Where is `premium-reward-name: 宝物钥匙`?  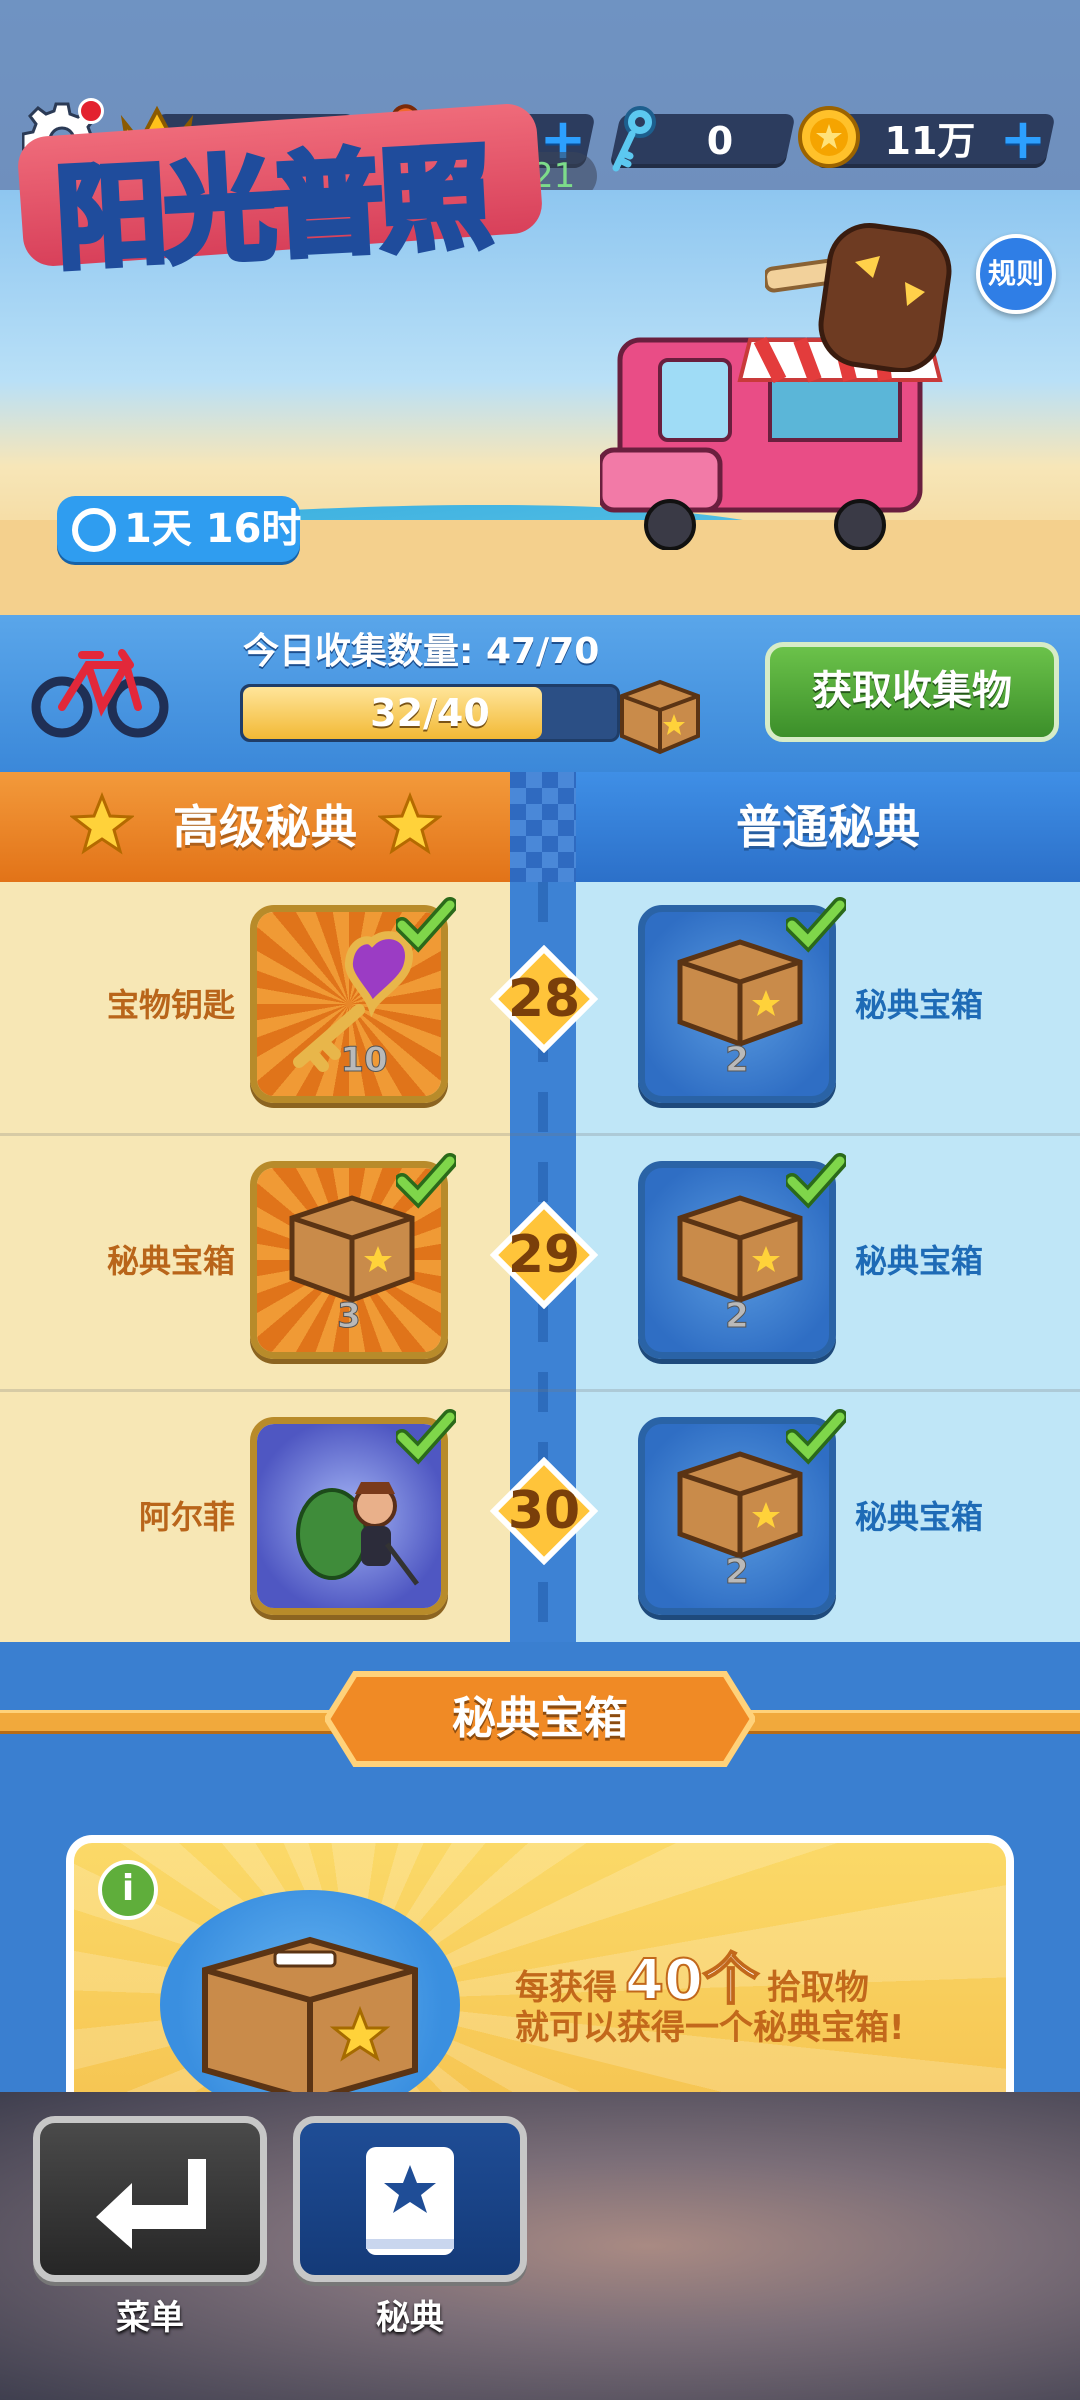 premium-reward-name: 宝物钥匙 is located at coordinates (170, 1005).